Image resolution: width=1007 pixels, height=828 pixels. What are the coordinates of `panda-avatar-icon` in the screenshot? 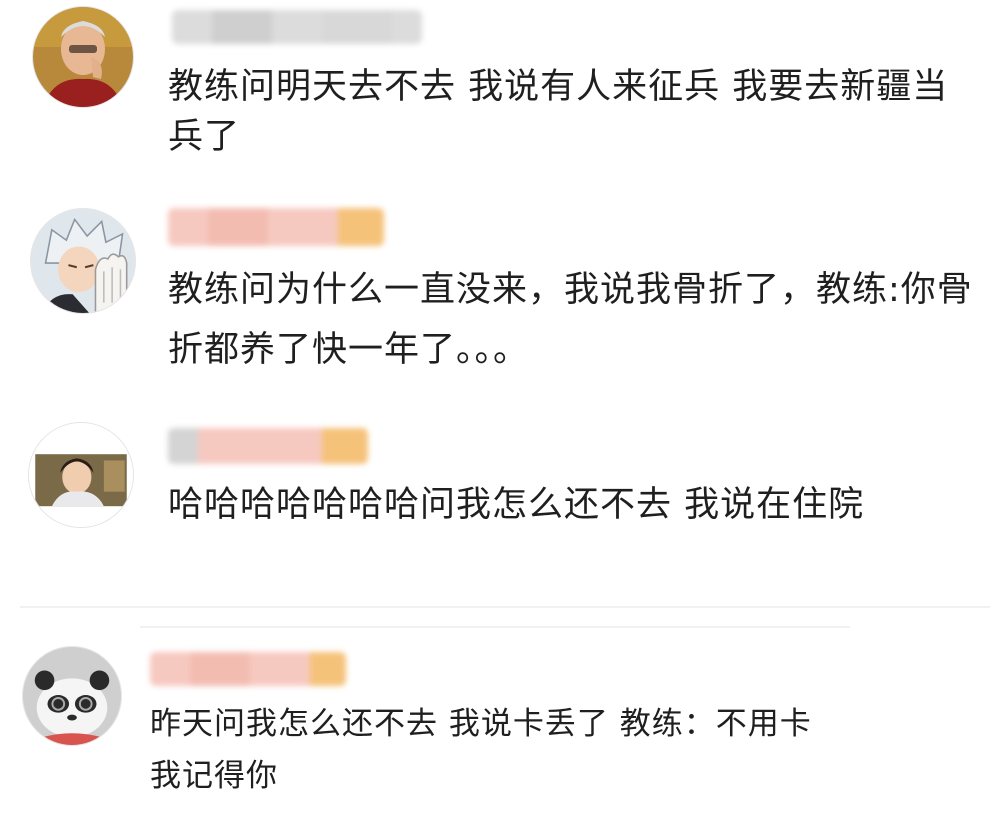 It's located at (72, 696).